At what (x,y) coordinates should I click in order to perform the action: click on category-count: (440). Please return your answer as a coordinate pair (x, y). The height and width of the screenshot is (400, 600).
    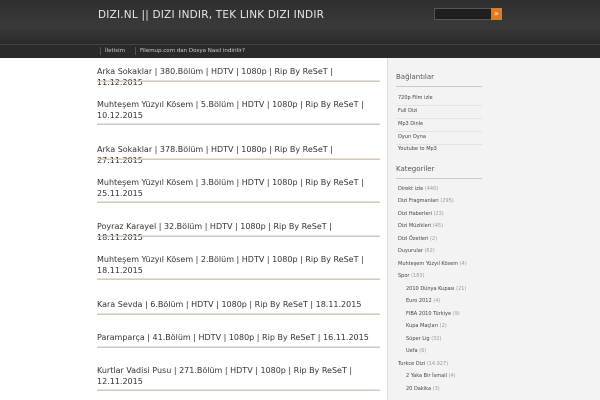
    Looking at the image, I should click on (431, 189).